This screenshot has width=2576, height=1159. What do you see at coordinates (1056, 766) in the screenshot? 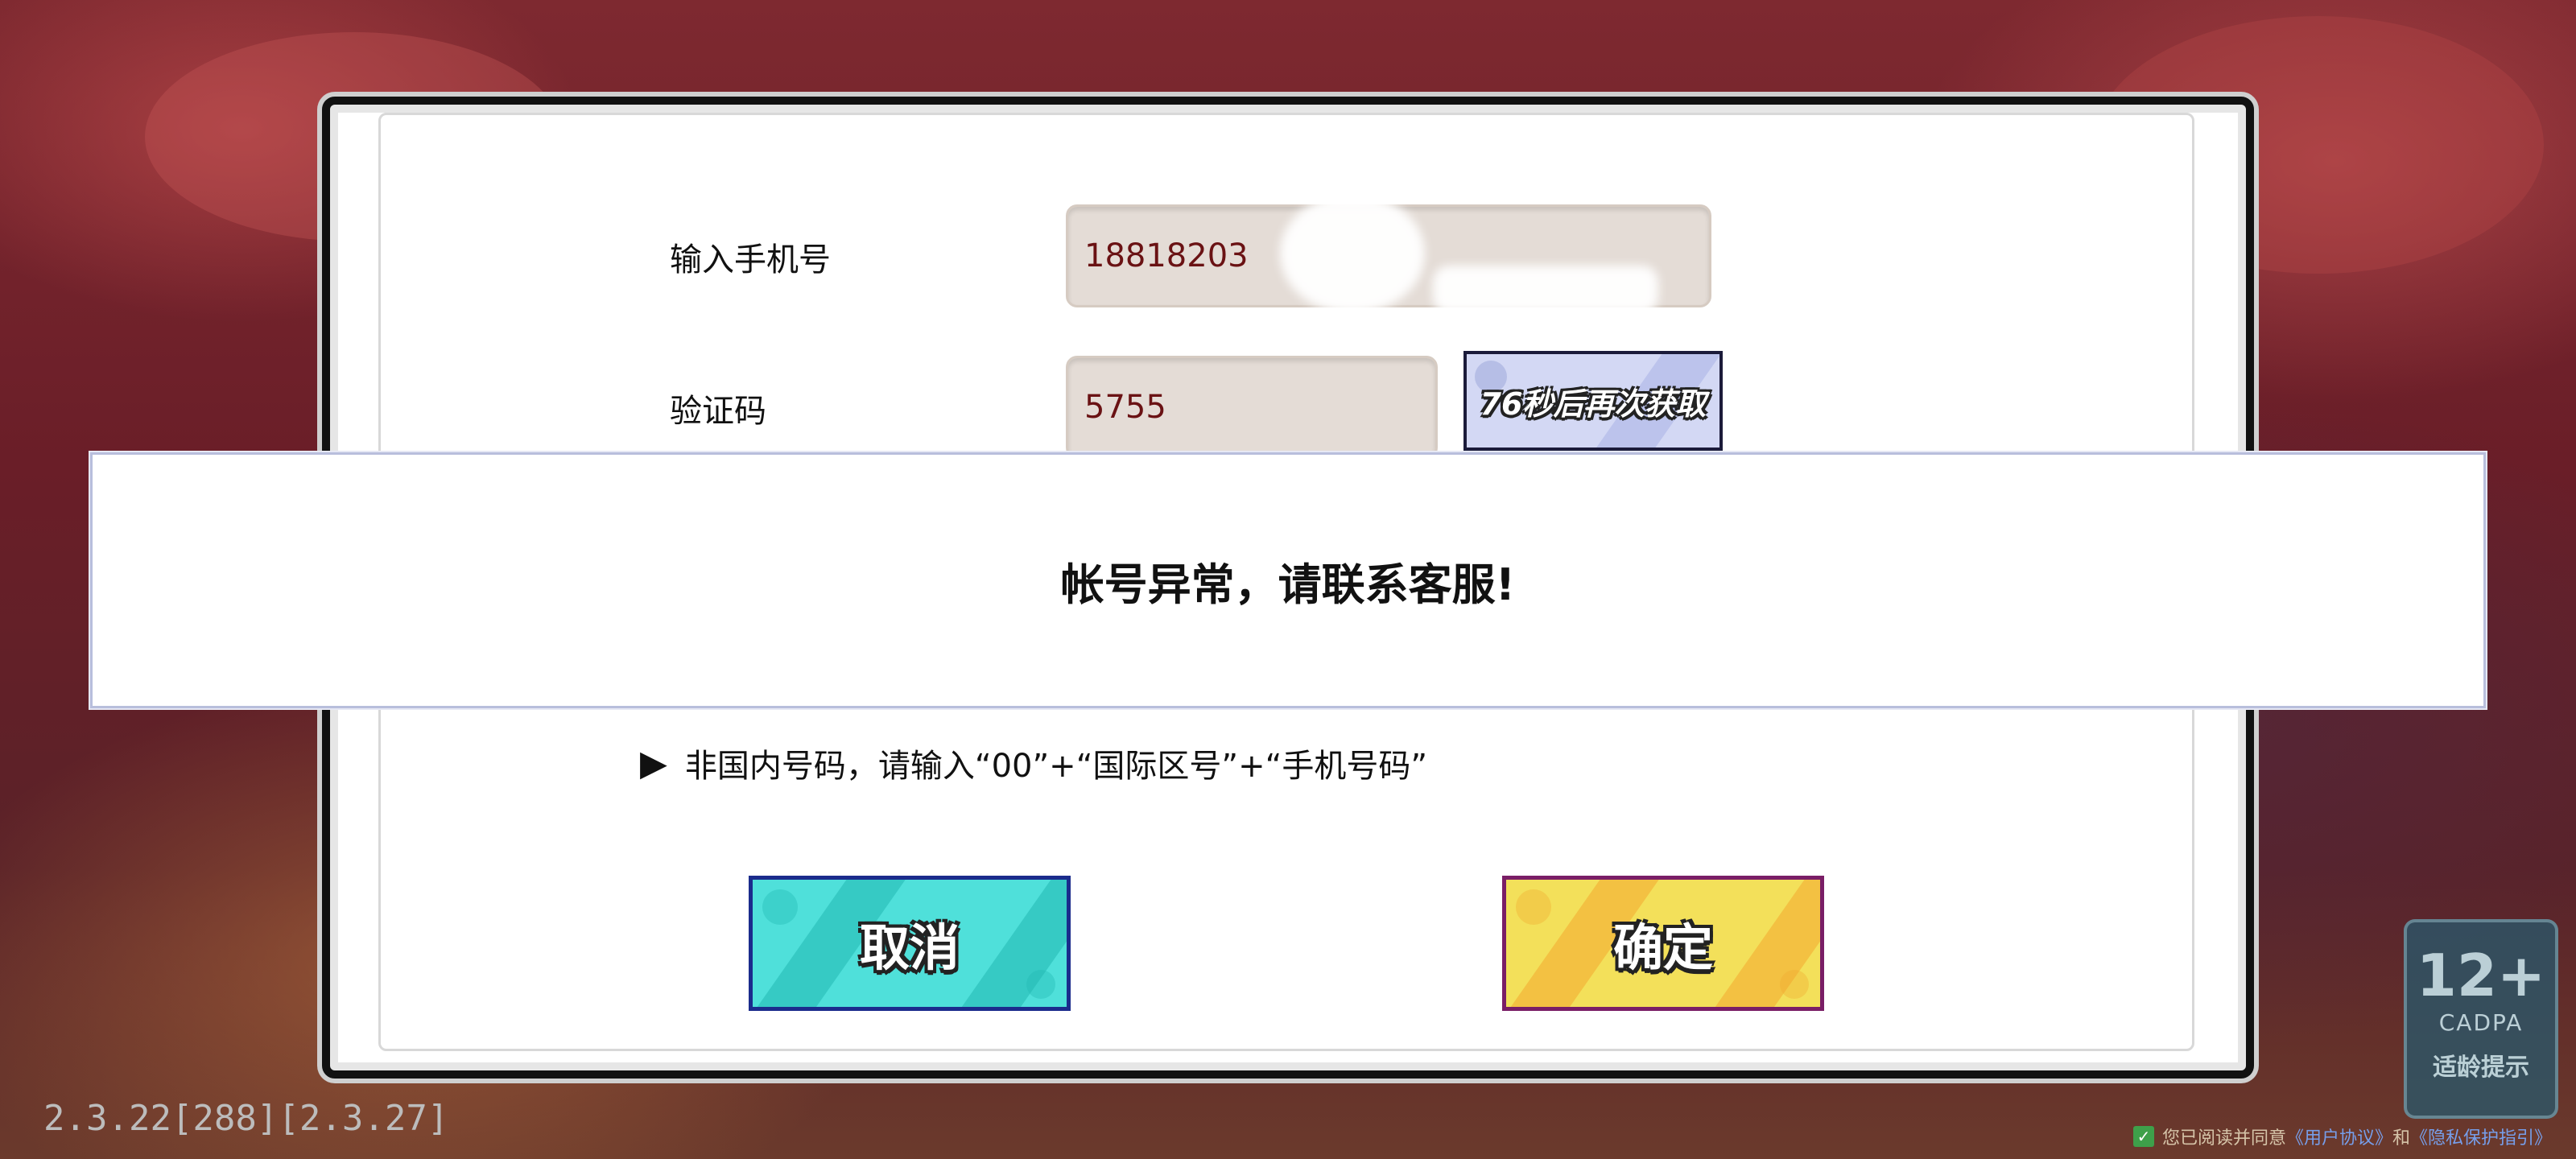
I see `hint-text: 非国内号码，请输入“00”+“国际区号”+“手机号码”` at bounding box center [1056, 766].